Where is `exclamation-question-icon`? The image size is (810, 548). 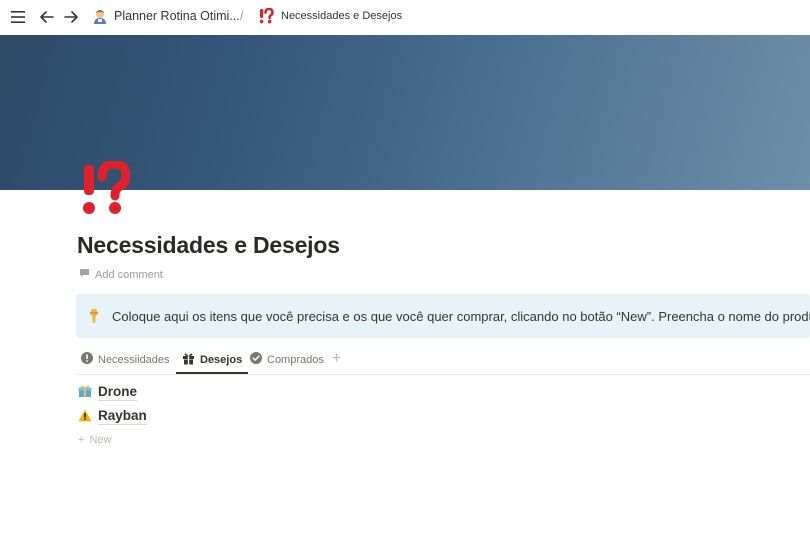
exclamation-question-icon is located at coordinates (266, 15).